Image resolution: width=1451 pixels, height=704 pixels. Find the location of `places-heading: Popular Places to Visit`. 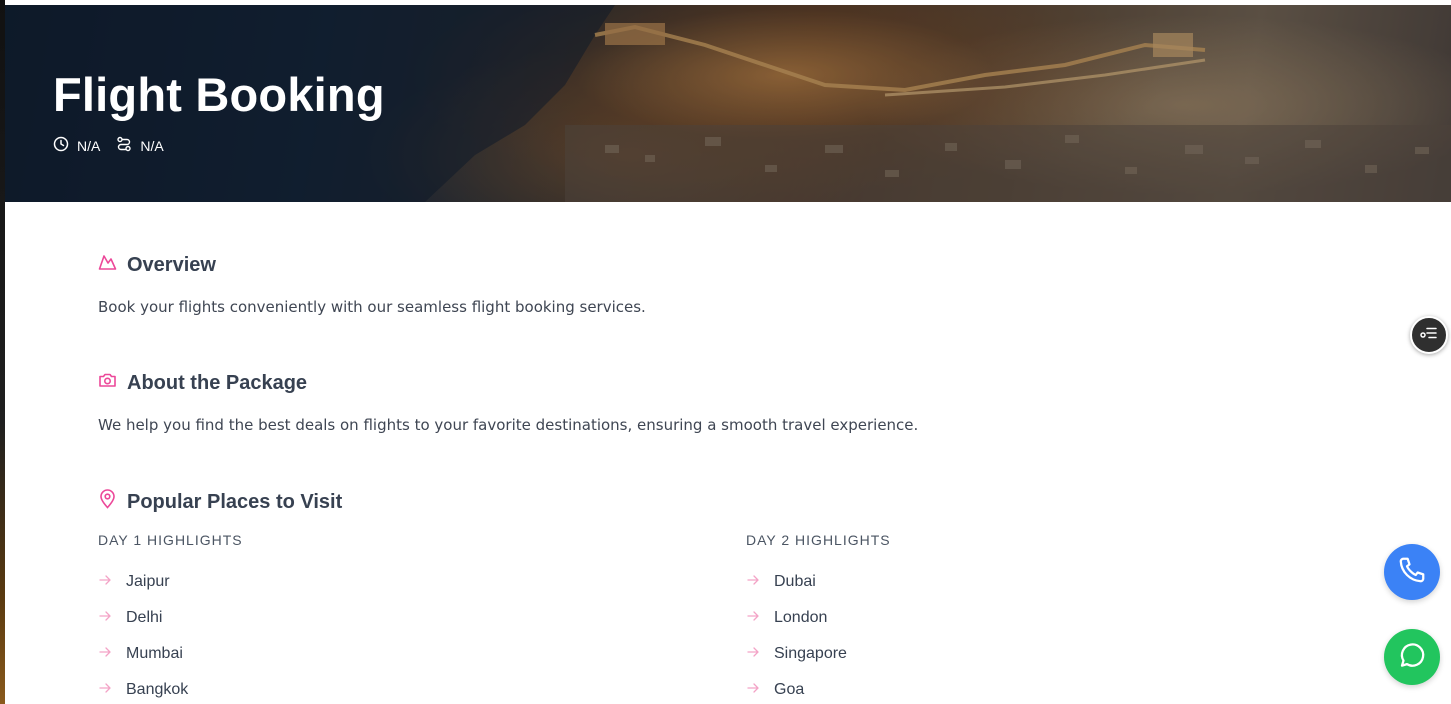

places-heading: Popular Places to Visit is located at coordinates (220, 502).